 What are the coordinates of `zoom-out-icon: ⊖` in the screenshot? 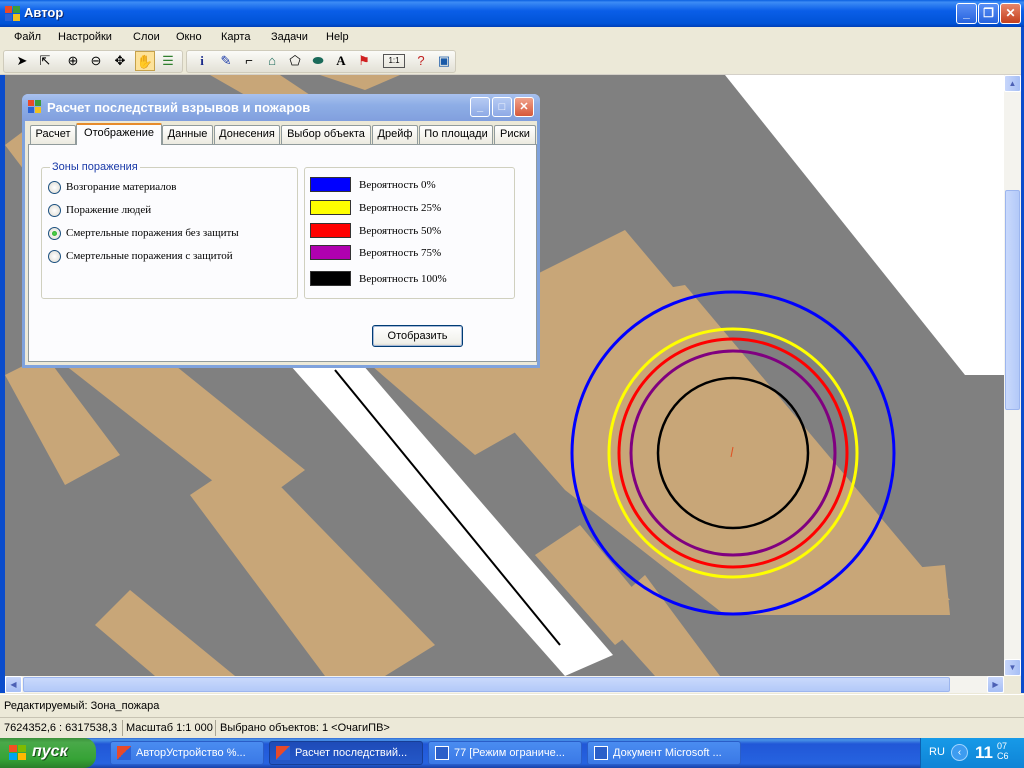 It's located at (96, 61).